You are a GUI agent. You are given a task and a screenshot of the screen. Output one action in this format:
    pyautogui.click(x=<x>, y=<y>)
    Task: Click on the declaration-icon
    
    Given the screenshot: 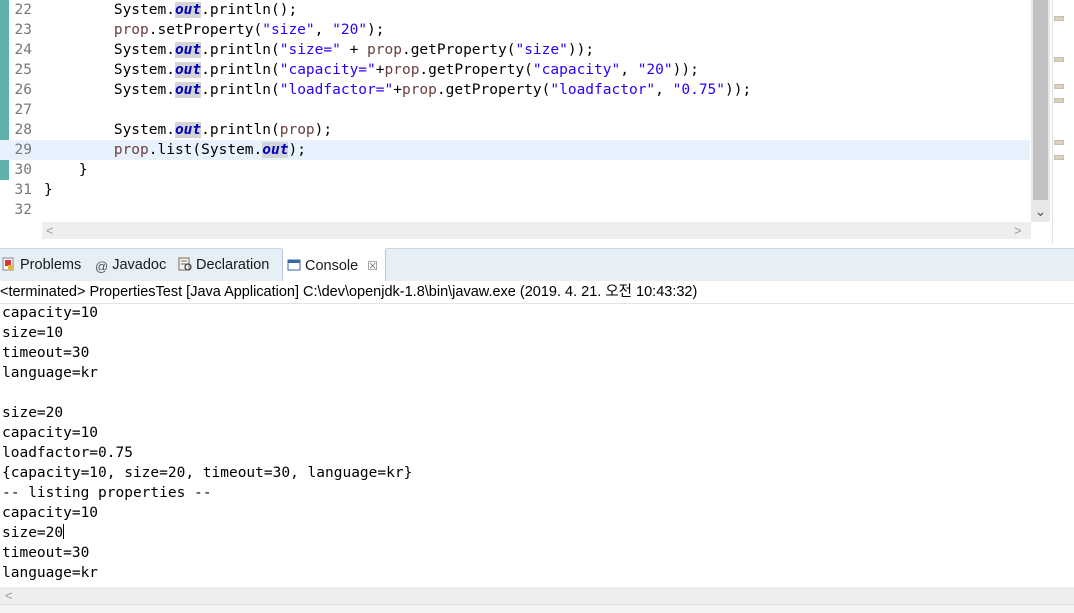 What is the action you would take?
    pyautogui.click(x=185, y=264)
    